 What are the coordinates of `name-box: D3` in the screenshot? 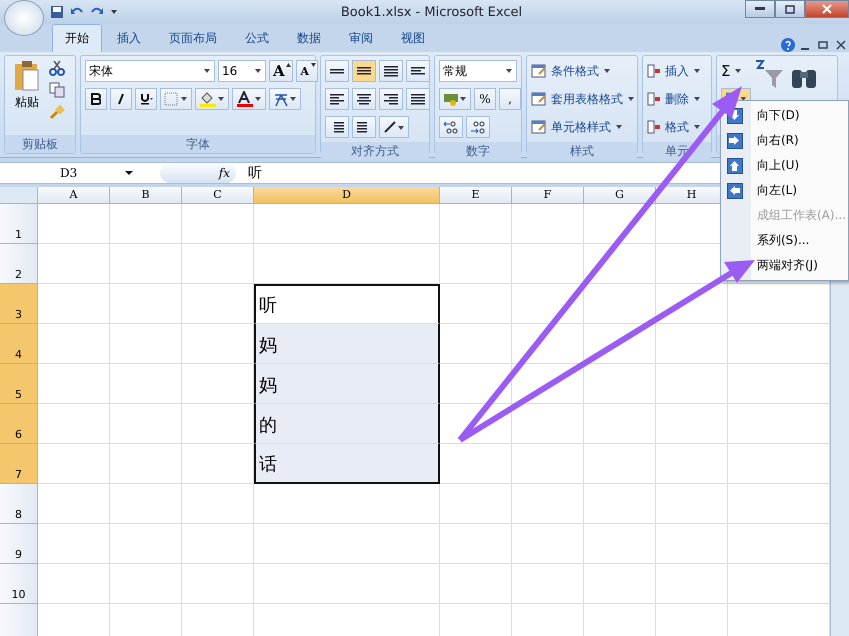 It's located at (80, 173).